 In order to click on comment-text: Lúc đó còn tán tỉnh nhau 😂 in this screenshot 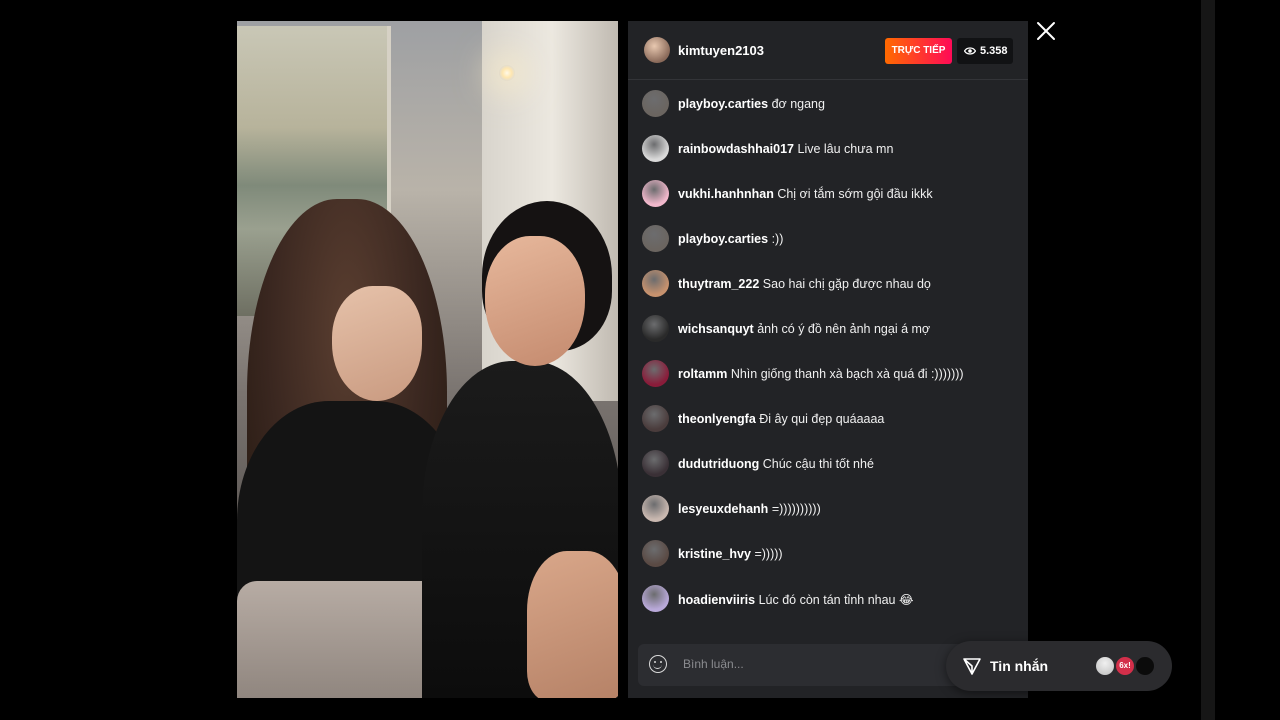, I will do `click(836, 600)`.